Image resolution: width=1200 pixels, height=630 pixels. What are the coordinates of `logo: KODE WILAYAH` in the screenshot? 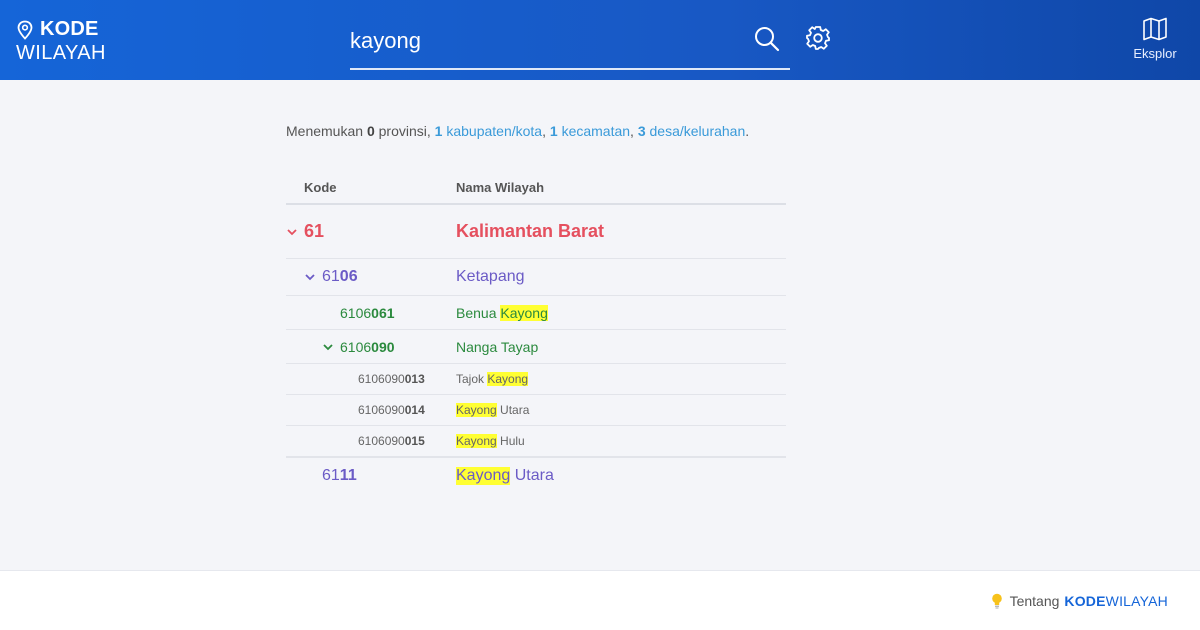 It's located at (71, 42).